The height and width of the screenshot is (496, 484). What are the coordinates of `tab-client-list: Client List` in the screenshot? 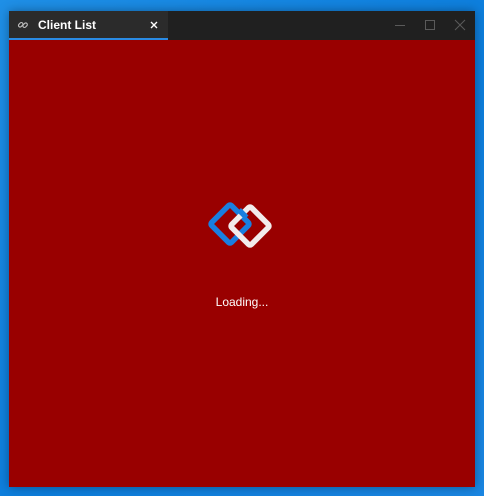 It's located at (88, 25).